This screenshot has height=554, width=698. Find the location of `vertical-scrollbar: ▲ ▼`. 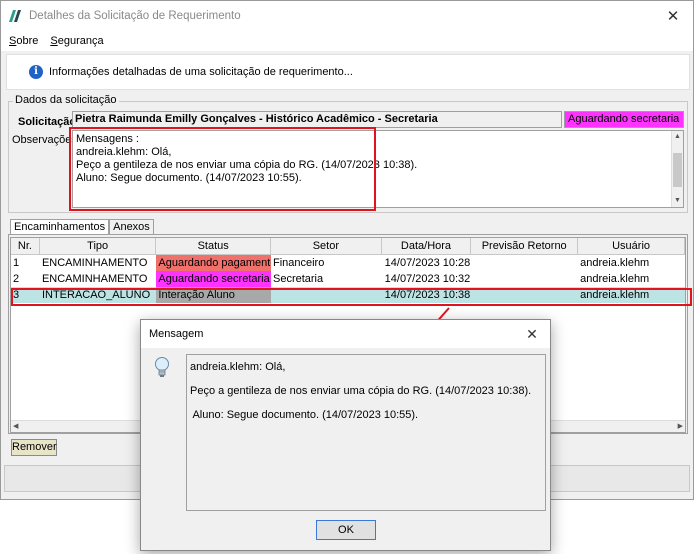

vertical-scrollbar: ▲ ▼ is located at coordinates (677, 169).